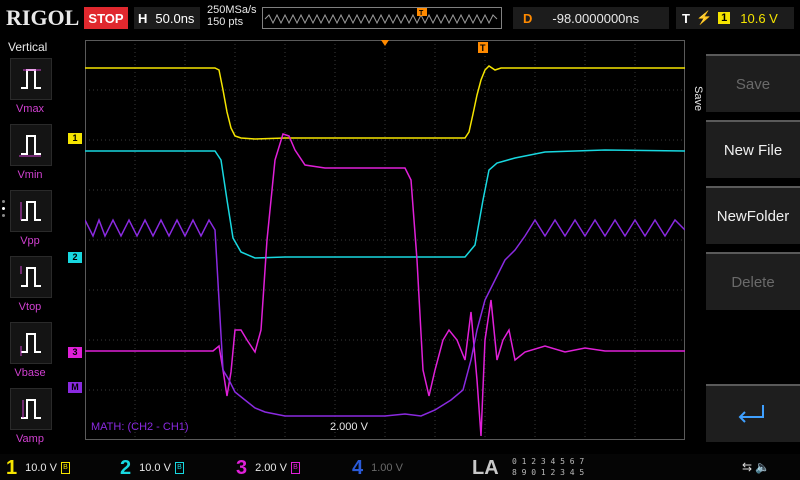  What do you see at coordinates (143, 18) in the screenshot?
I see `horizontal-label: H` at bounding box center [143, 18].